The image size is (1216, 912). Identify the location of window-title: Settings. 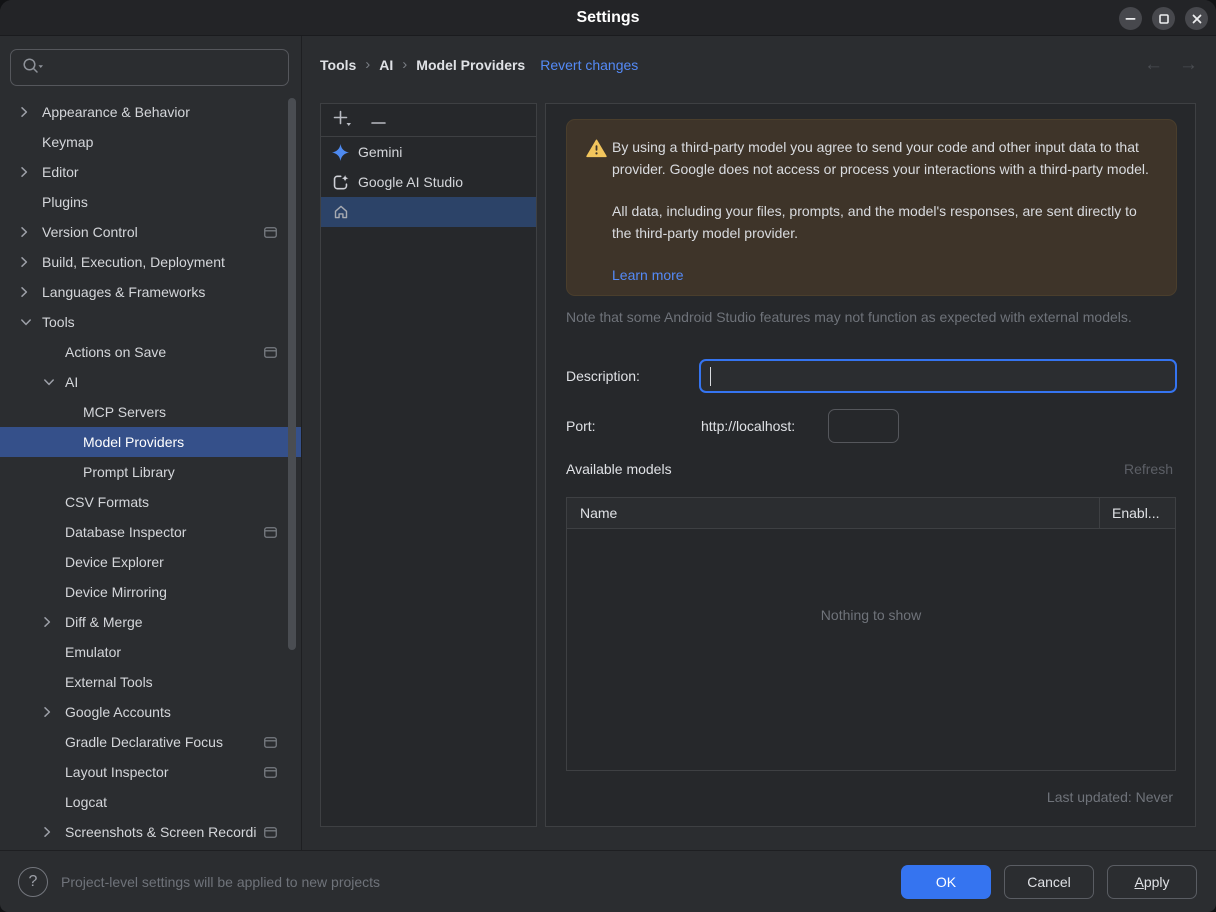
(608, 17).